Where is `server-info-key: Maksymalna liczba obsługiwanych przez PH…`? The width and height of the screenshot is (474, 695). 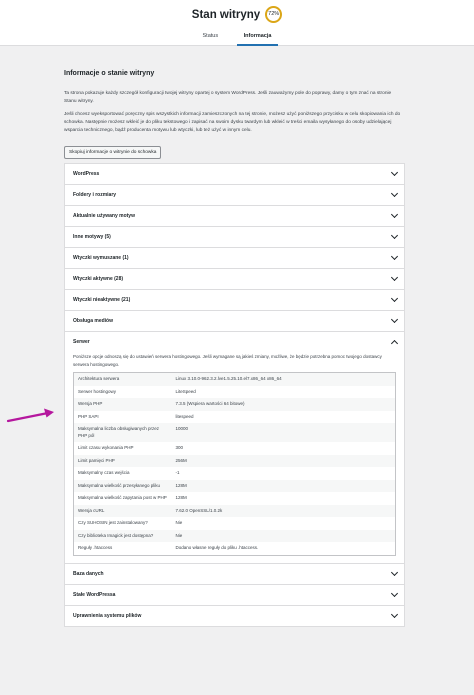 server-info-key: Maksymalna liczba obsługiwanych przez PH… is located at coordinates (119, 432).